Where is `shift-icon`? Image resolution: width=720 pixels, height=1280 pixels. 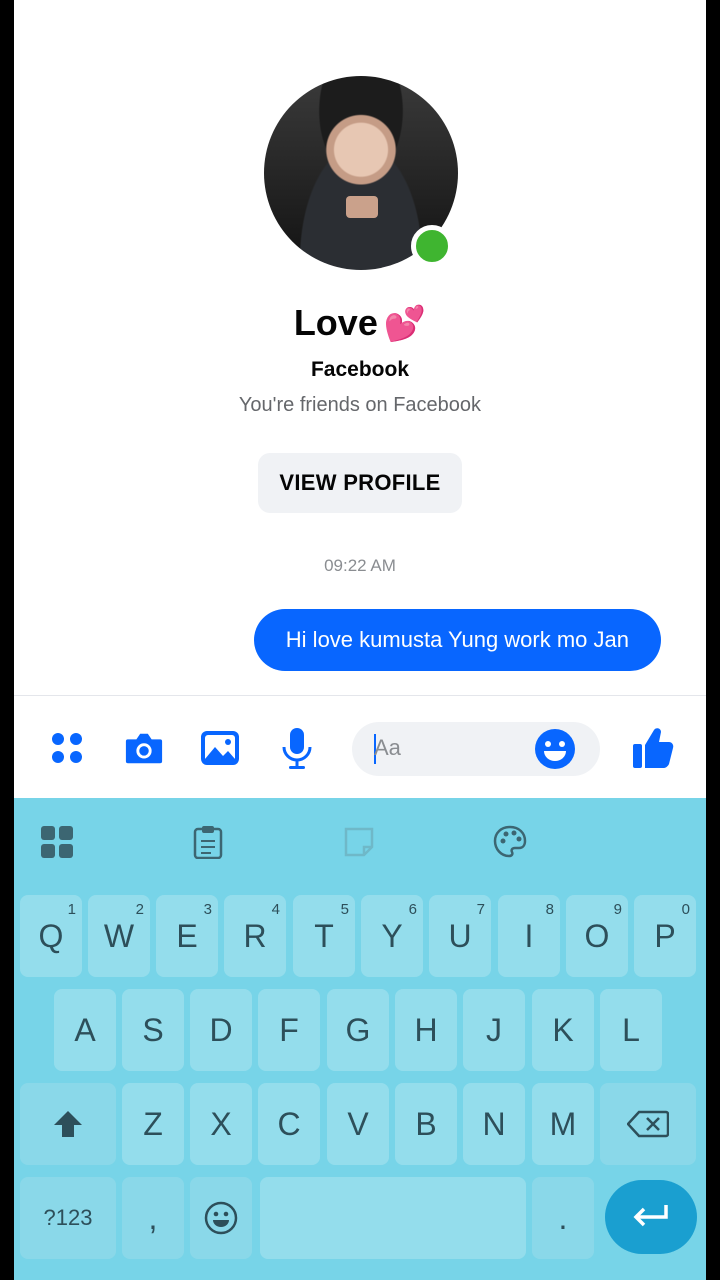 shift-icon is located at coordinates (68, 1124).